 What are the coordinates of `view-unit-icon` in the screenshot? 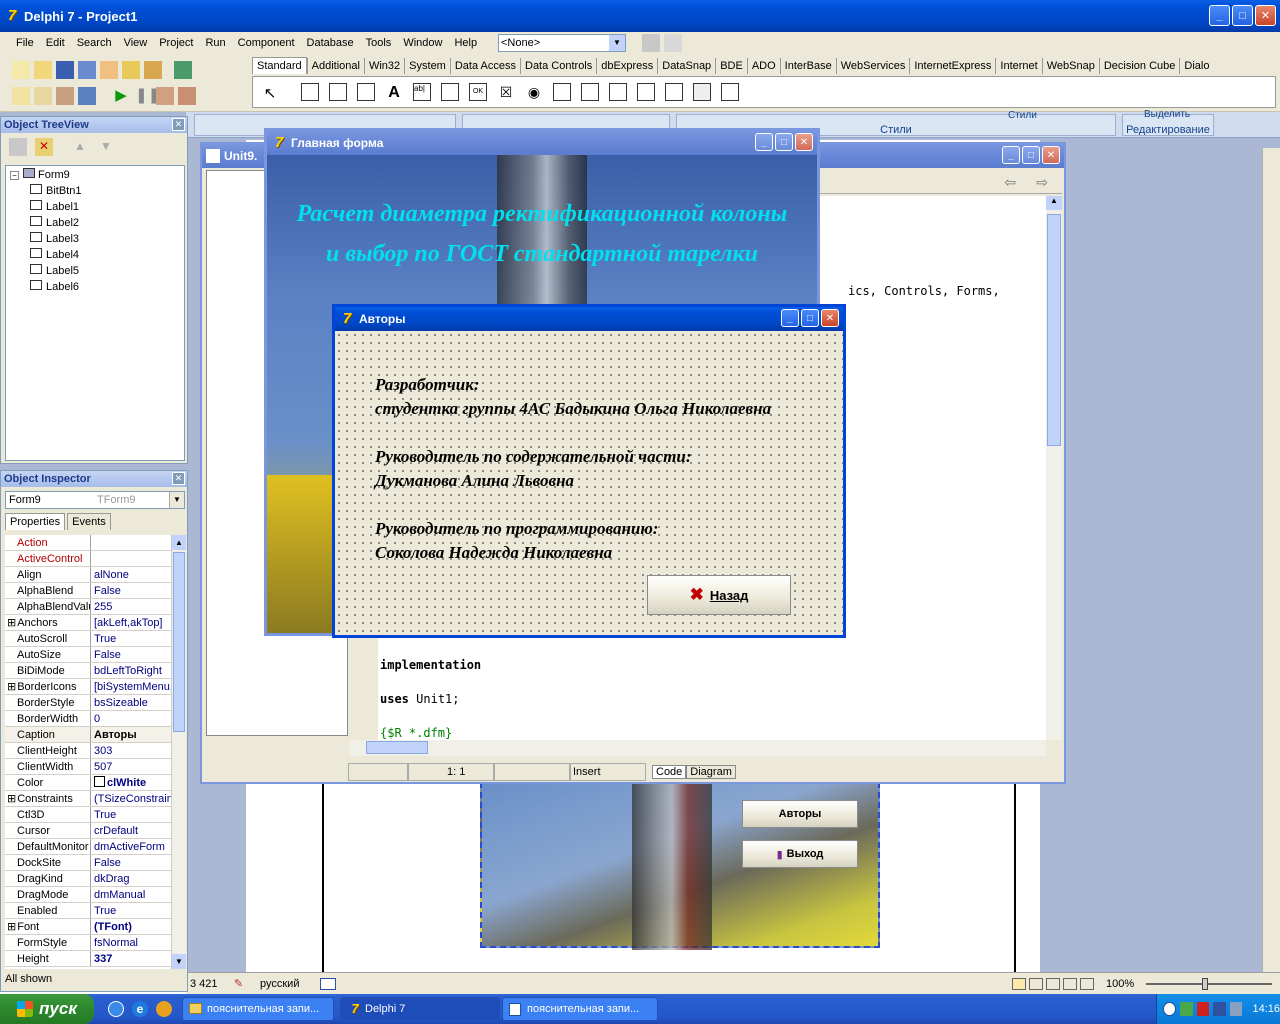 It's located at (21, 96).